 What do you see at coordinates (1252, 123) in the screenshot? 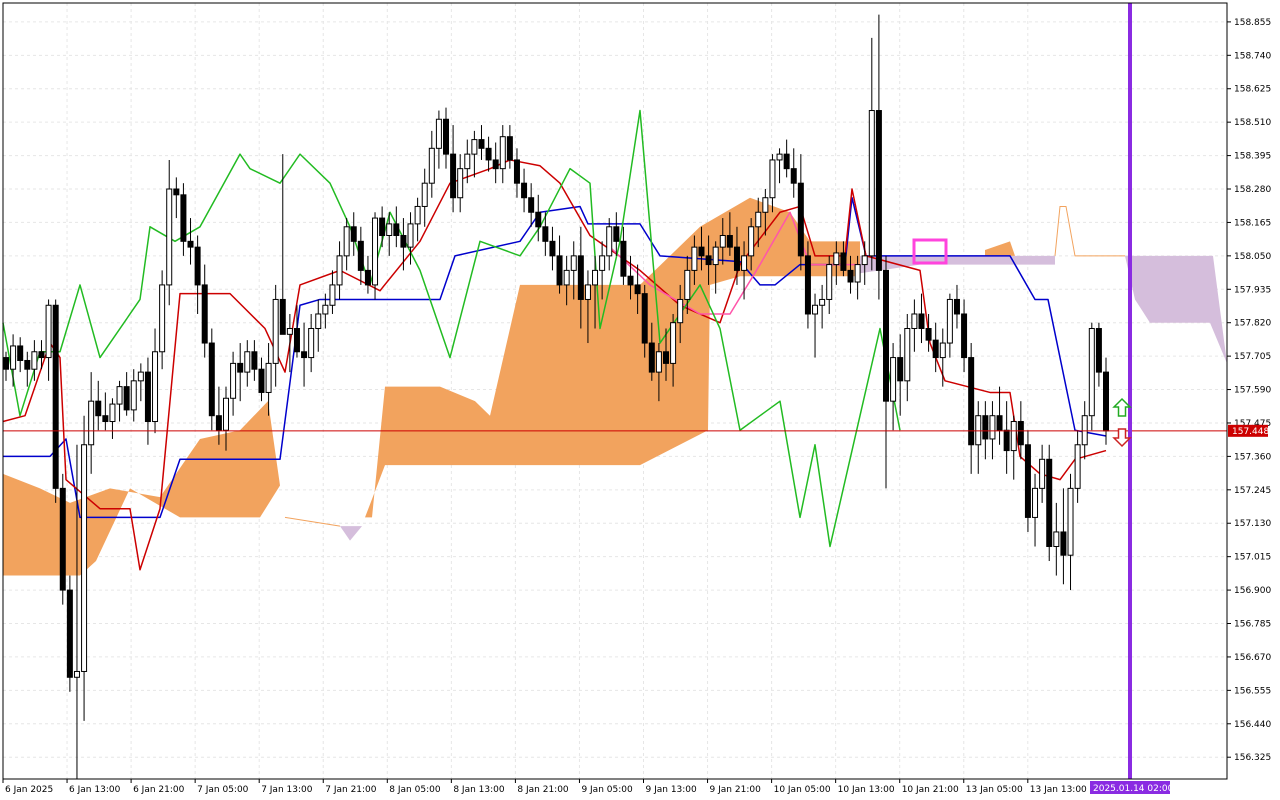
I see `y-tick-label: 158.510` at bounding box center [1252, 123].